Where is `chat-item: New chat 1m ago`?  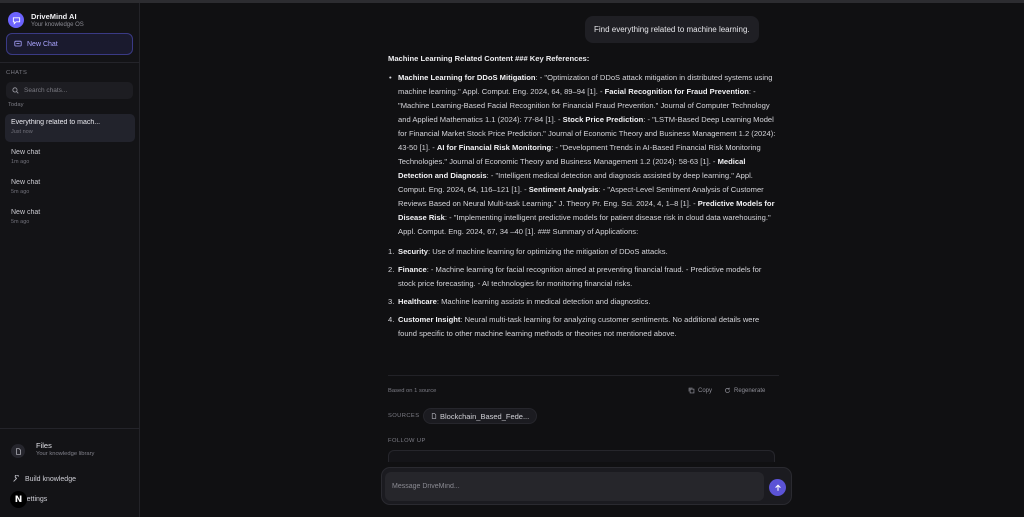 chat-item: New chat 1m ago is located at coordinates (70, 158).